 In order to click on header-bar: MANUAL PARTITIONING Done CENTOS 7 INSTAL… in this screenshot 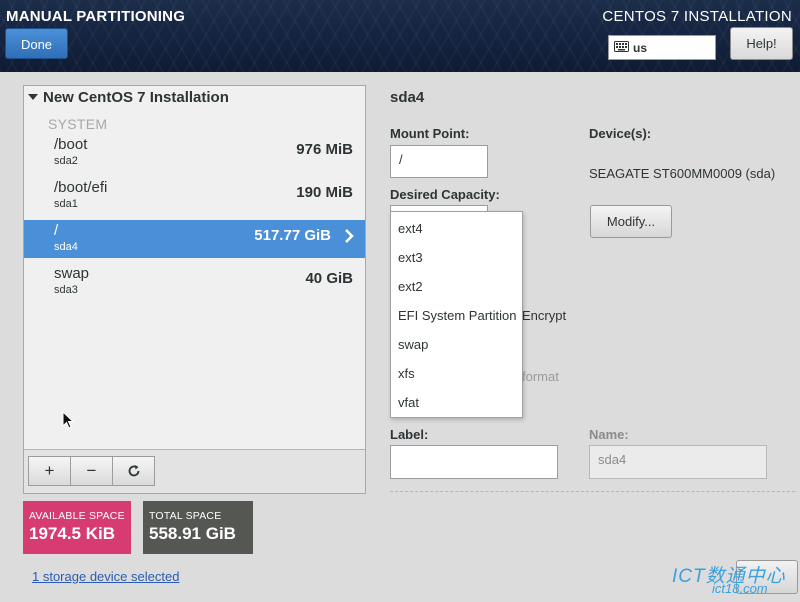, I will do `click(400, 36)`.